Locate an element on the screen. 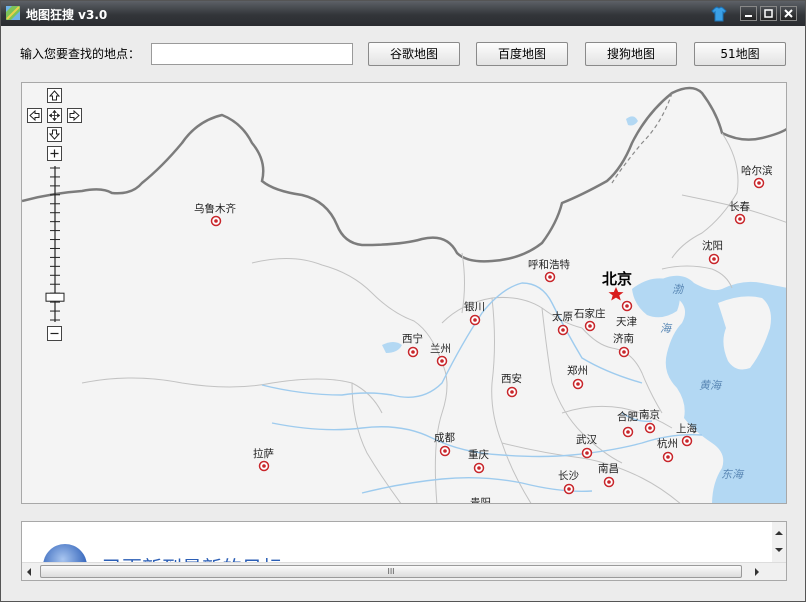 The image size is (806, 602). city-shenyang: 沈阳 is located at coordinates (712, 252).